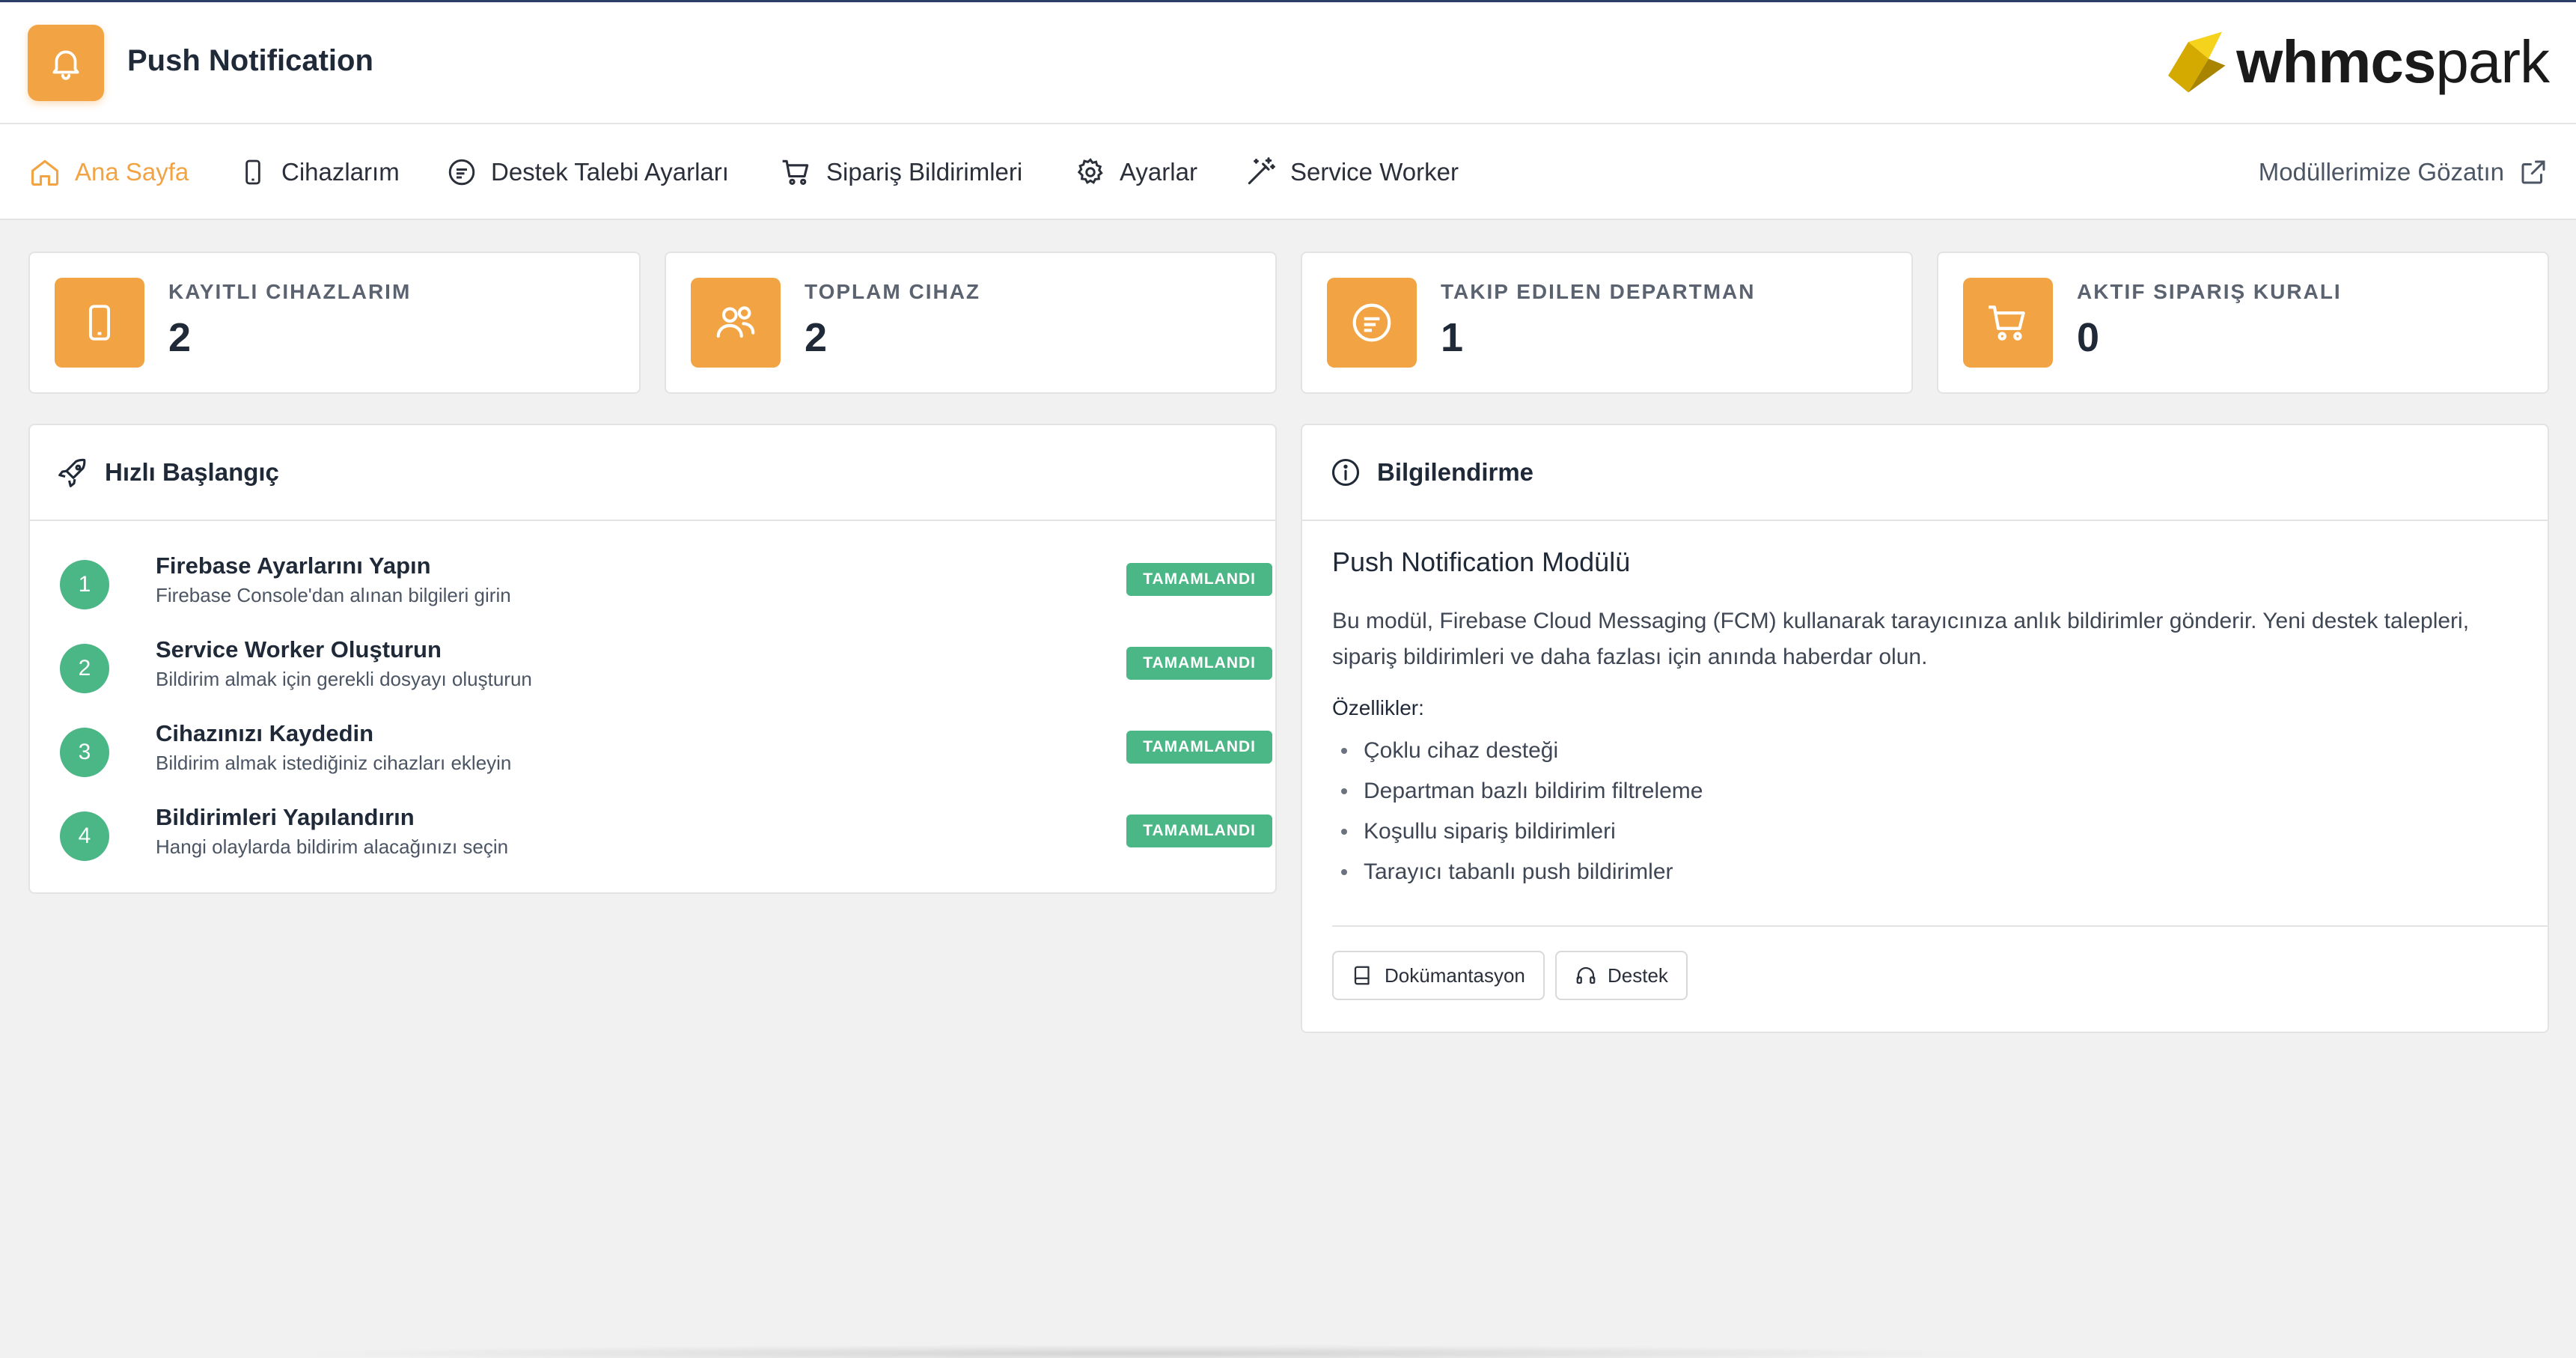 This screenshot has width=2576, height=1358. I want to click on brand-bold: whmcs, so click(2336, 61).